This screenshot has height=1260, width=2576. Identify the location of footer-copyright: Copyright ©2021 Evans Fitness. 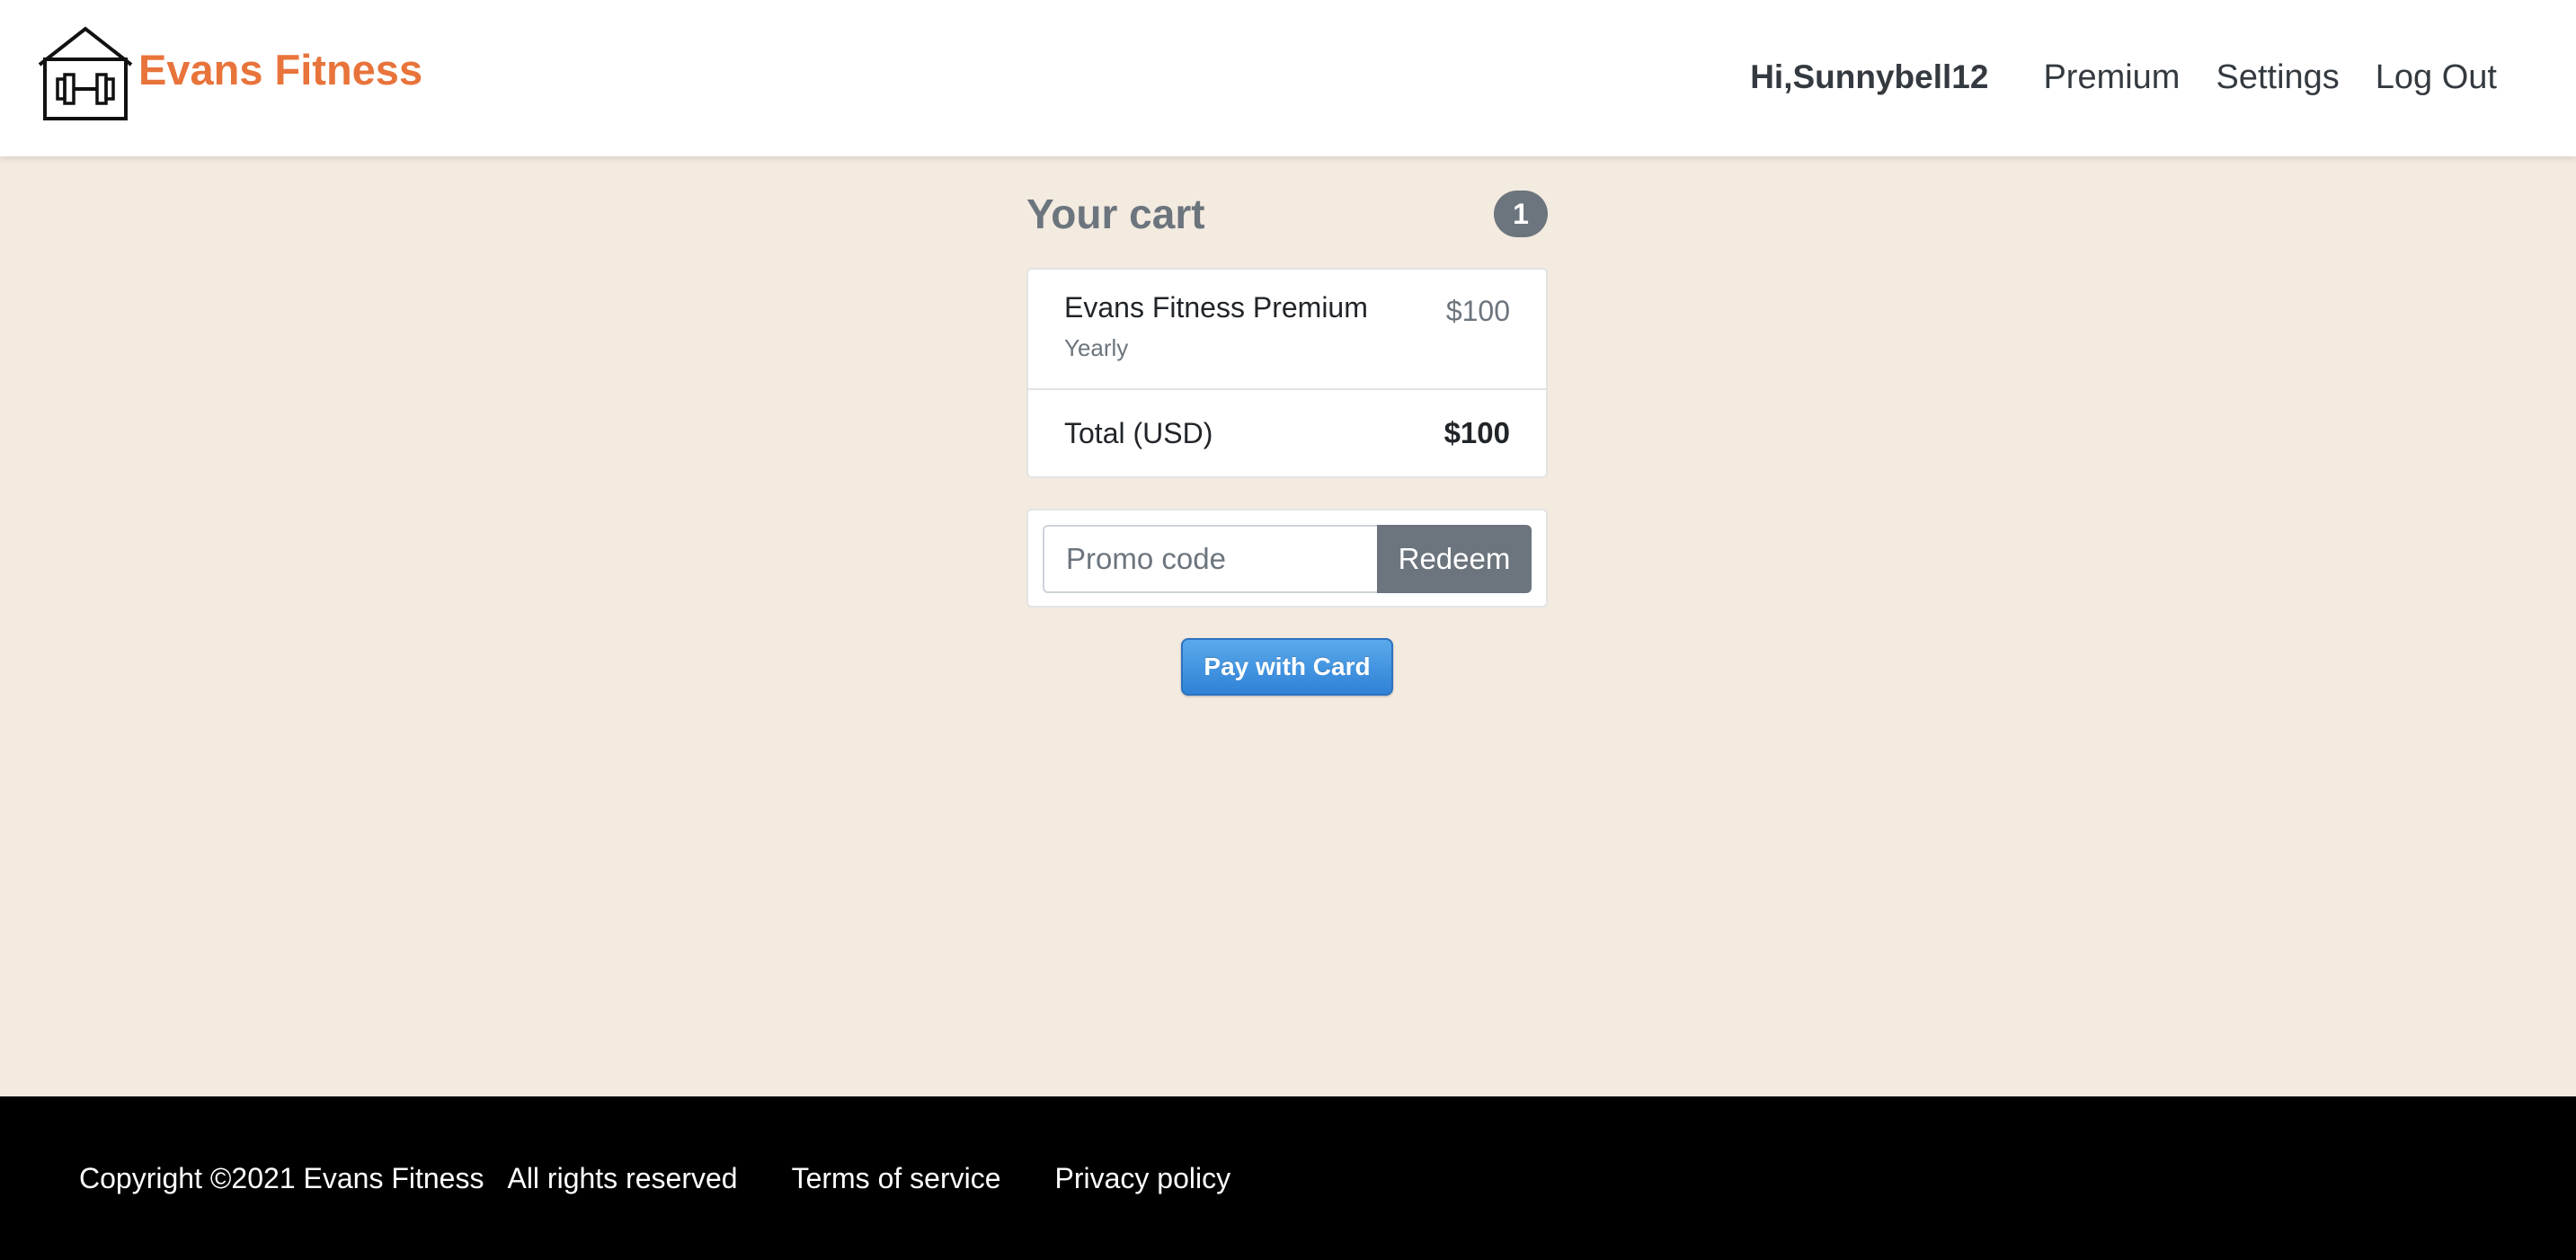
(281, 1177).